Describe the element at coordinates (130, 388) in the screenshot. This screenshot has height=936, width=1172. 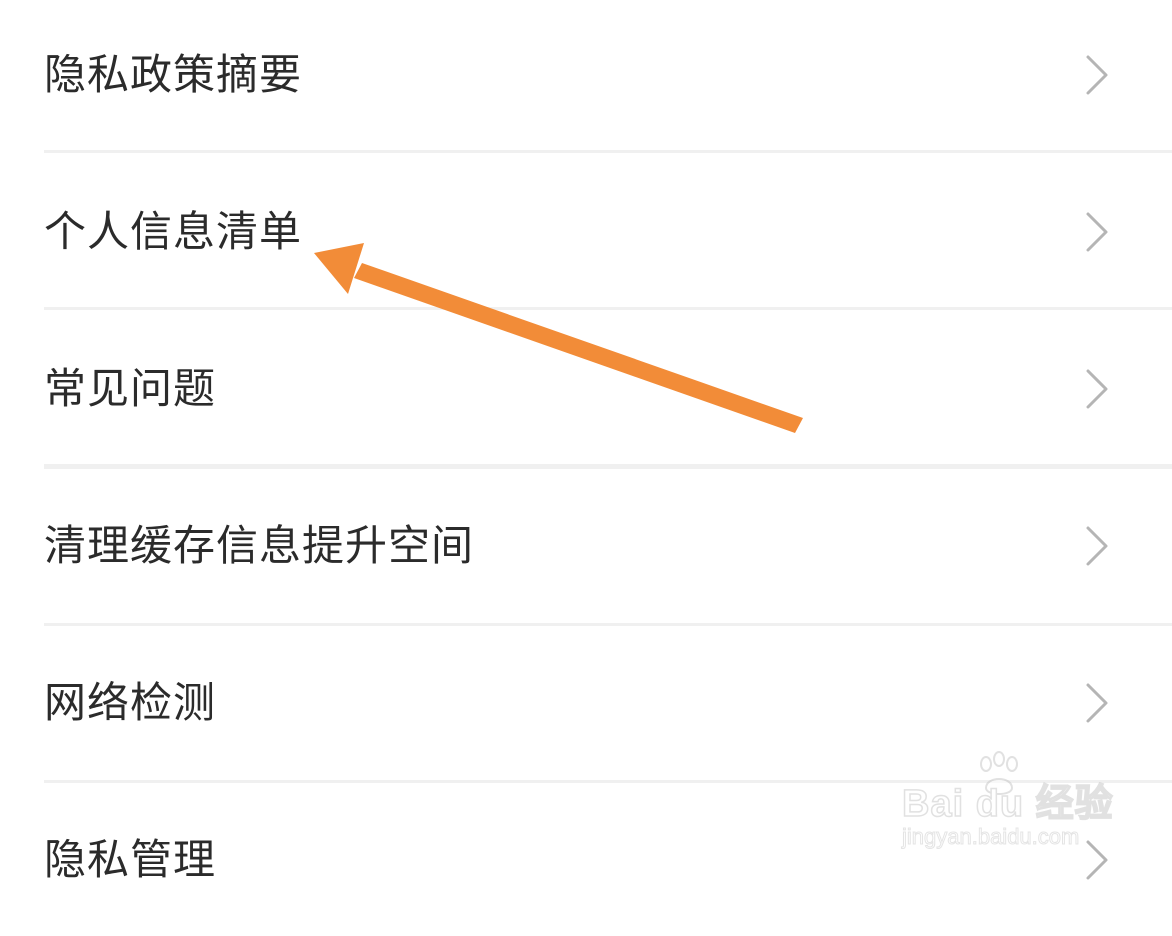
I see `menu-item-label: 常见问题` at that location.